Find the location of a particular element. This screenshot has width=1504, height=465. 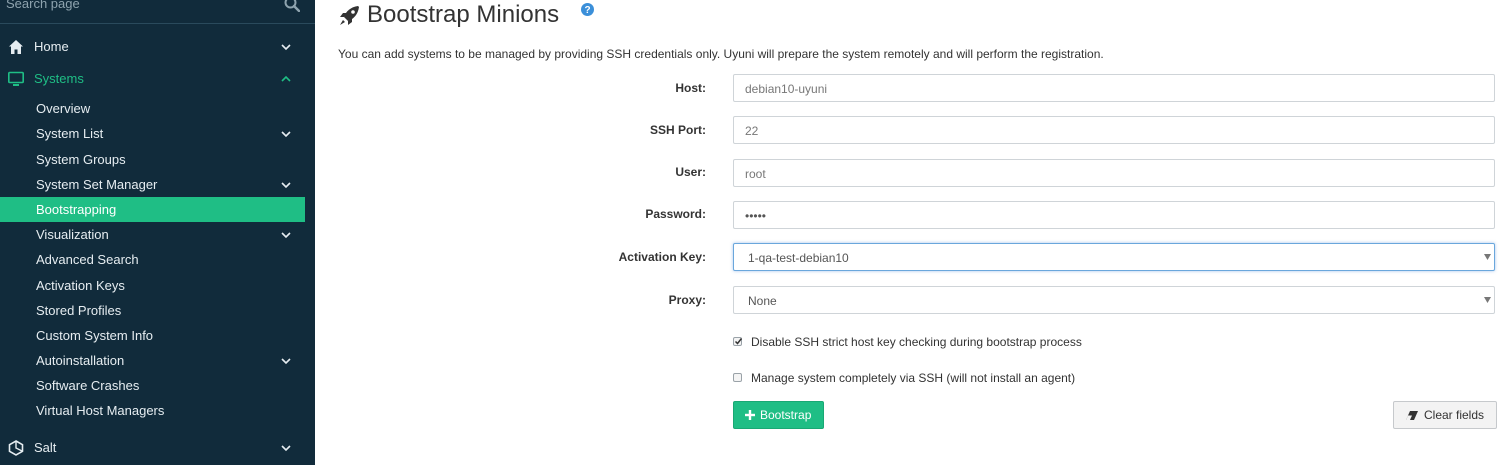

sidebar-item-activation-keys: Activation Keys is located at coordinates (152, 285).